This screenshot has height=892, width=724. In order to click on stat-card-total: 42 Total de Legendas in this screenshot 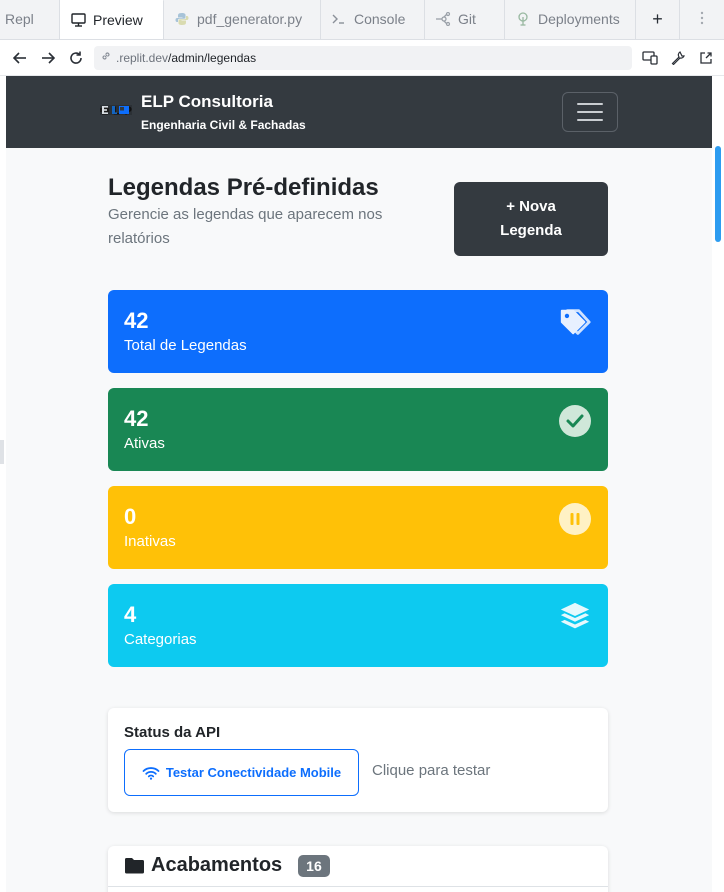, I will do `click(358, 331)`.